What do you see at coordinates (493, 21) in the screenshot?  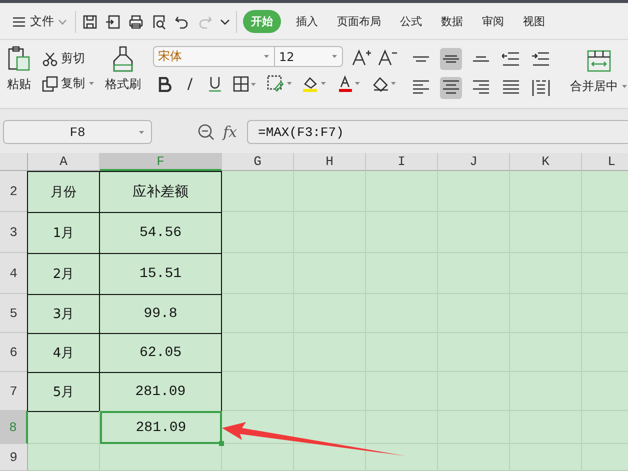 I see `ribbon-tab: 审阅` at bounding box center [493, 21].